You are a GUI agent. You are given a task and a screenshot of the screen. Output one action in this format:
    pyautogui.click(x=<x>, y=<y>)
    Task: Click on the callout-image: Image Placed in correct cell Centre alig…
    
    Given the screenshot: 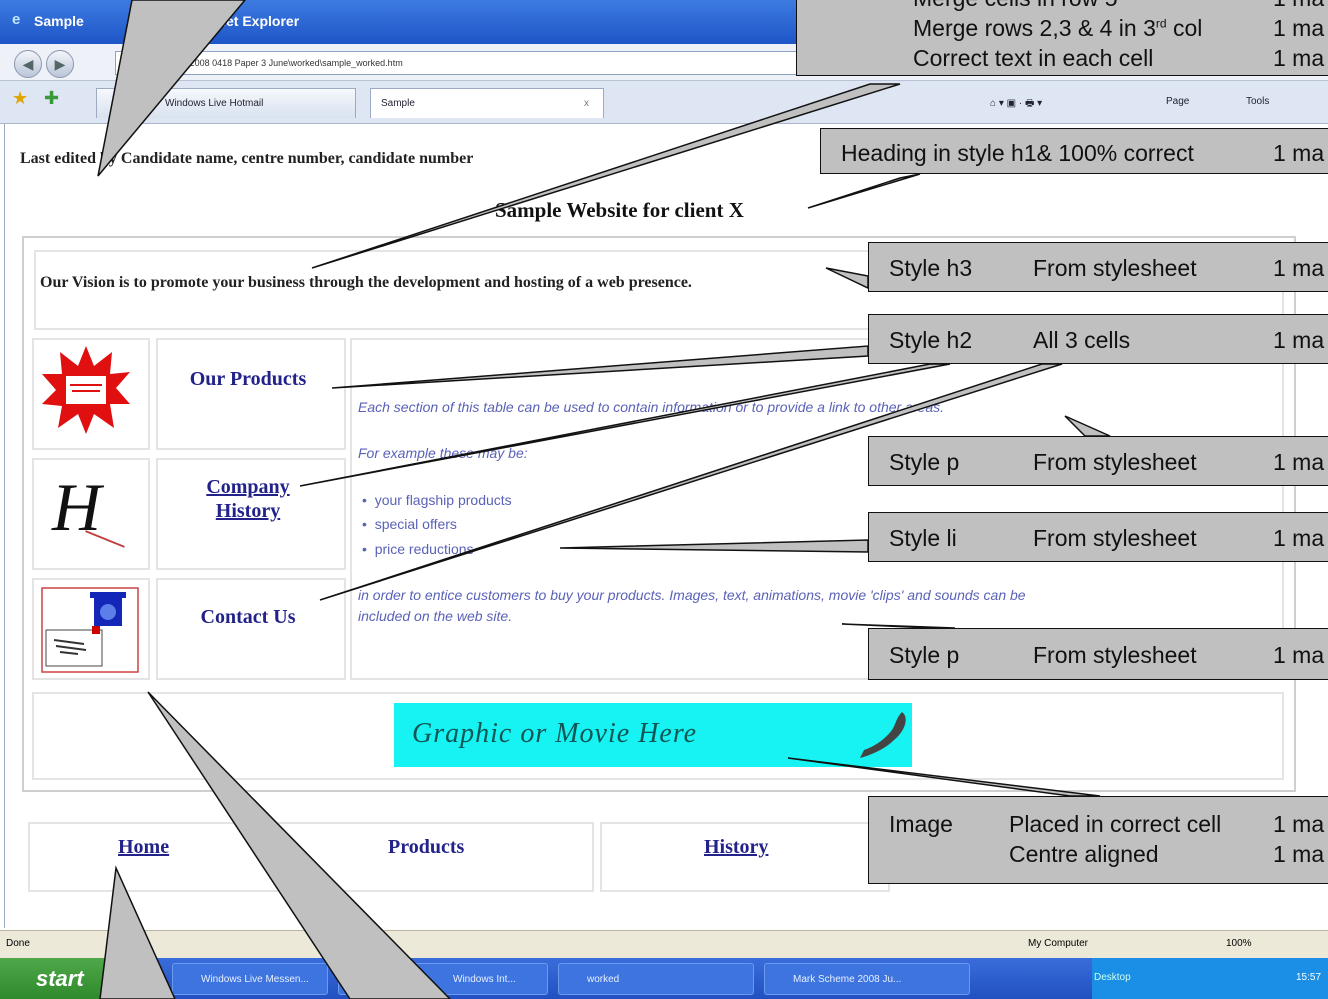 What is the action you would take?
    pyautogui.click(x=1098, y=840)
    